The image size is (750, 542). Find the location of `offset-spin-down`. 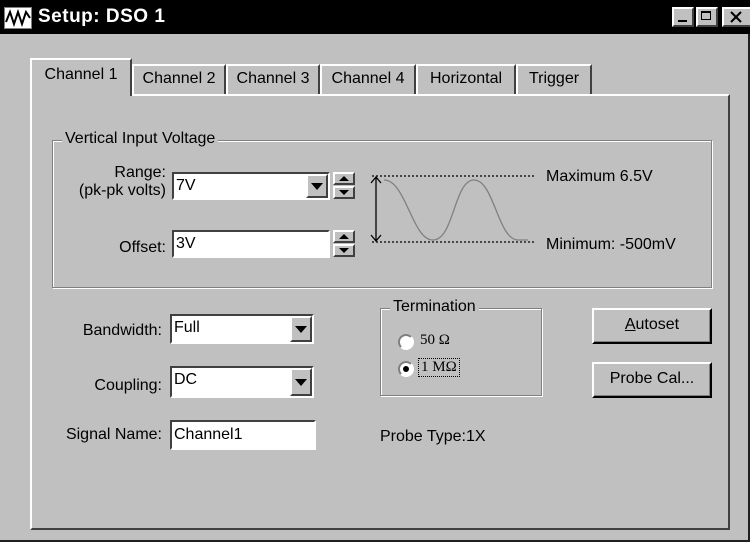

offset-spin-down is located at coordinates (344, 250).